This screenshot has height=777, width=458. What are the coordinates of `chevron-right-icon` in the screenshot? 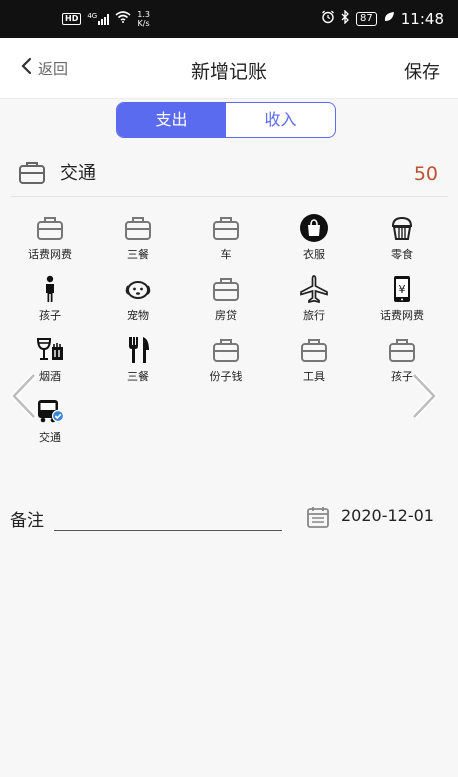 It's located at (424, 398).